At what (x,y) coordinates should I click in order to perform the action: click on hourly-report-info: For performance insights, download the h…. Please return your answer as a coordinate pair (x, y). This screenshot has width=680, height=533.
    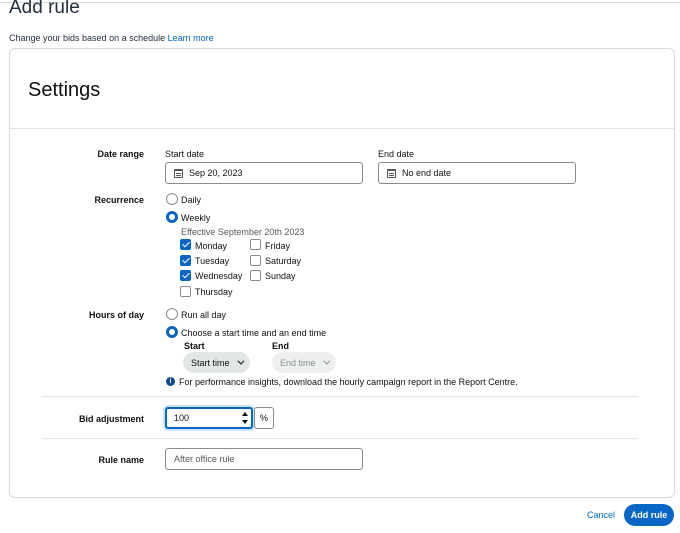
    Looking at the image, I should click on (348, 382).